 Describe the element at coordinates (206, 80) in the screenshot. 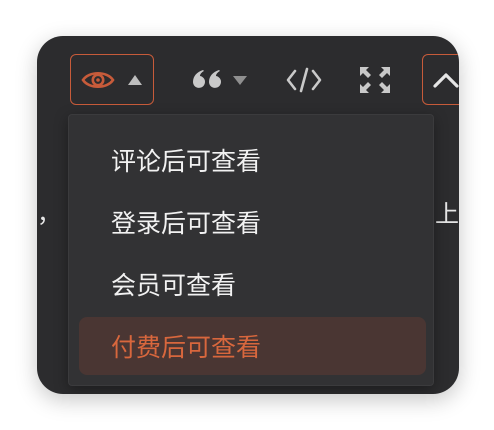

I see `quote-icon` at that location.